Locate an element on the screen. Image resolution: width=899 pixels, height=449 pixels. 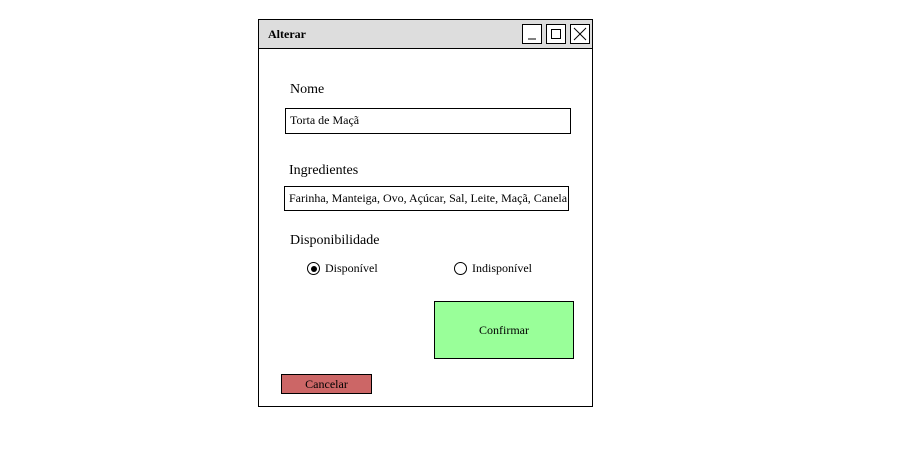
name-label: Nome is located at coordinates (307, 89).